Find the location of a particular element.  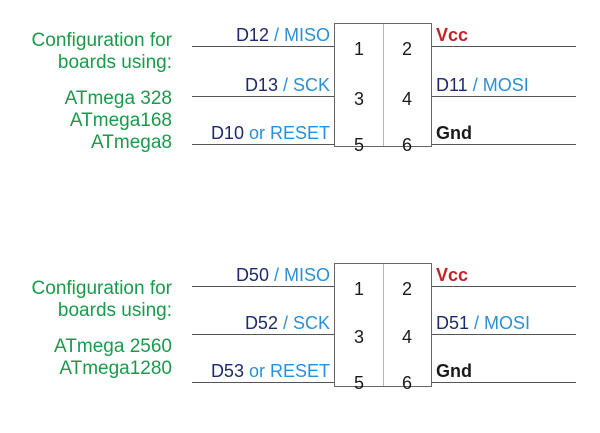

pin-name: D50 is located at coordinates (252, 275).